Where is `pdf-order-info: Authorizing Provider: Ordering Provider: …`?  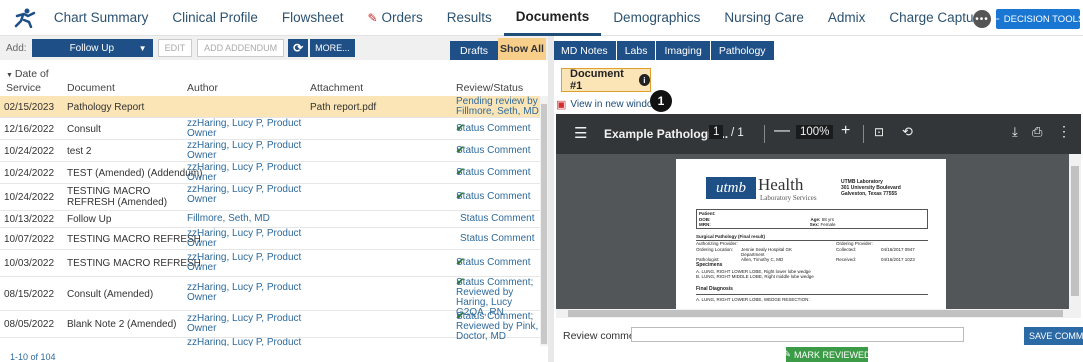
pdf-order-info: Authorizing Provider: Ordering Provider: … is located at coordinates (812, 252).